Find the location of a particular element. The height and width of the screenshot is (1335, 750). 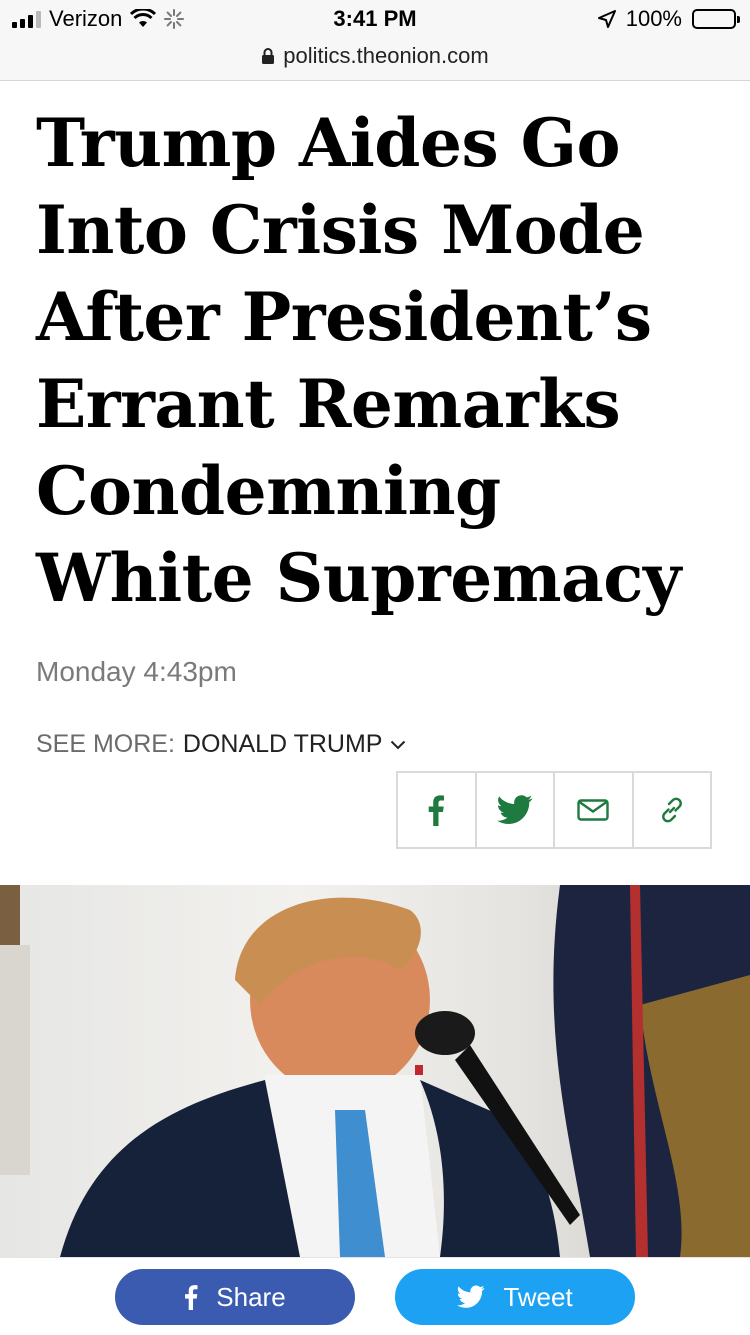

url-domain: politics.theonion.com is located at coordinates (386, 55).